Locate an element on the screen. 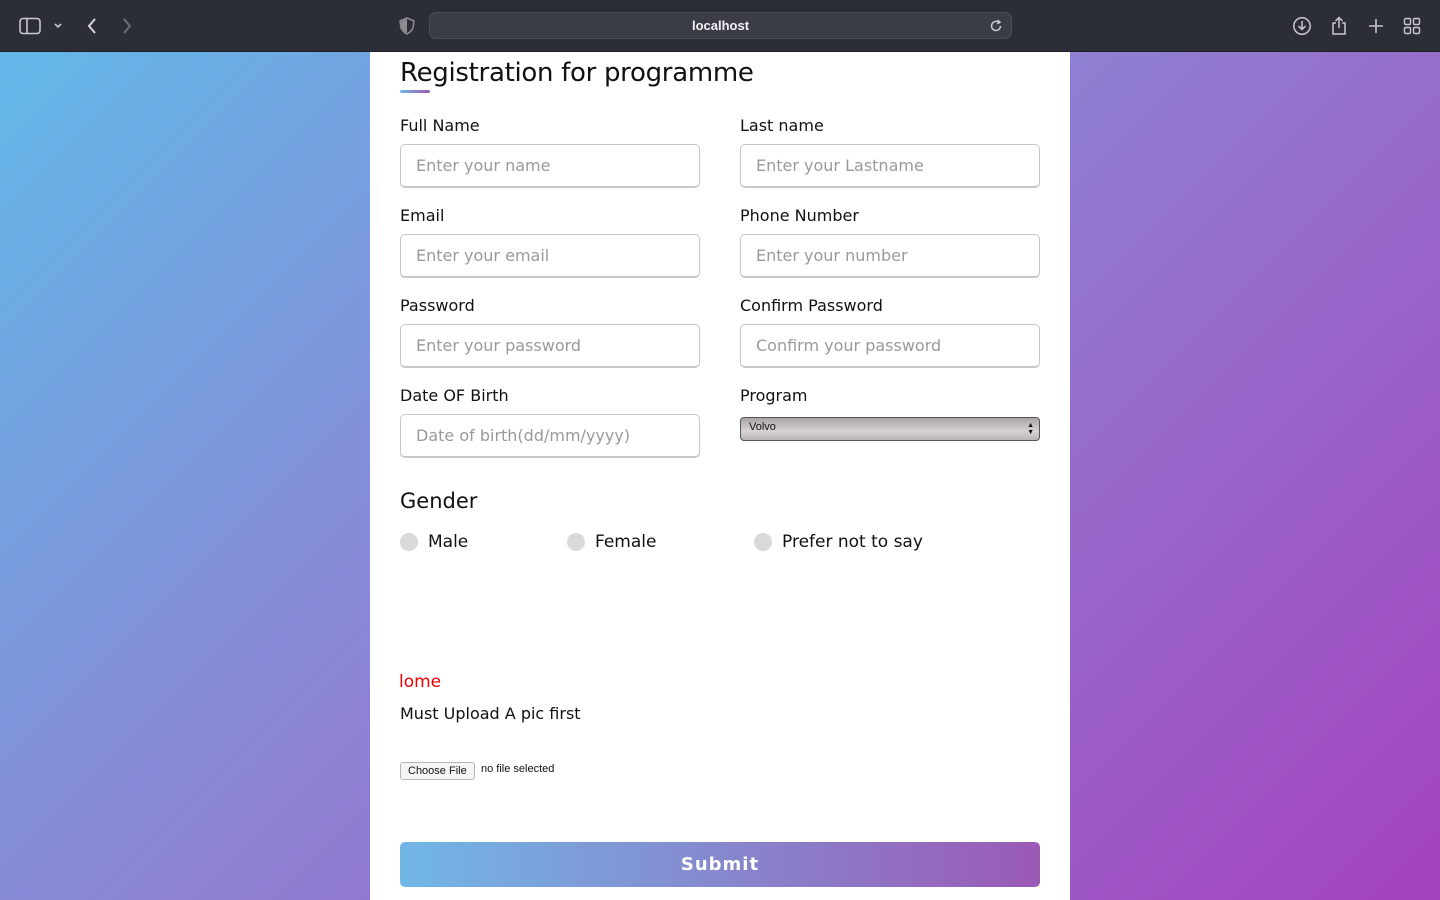 This screenshot has height=900, width=1440. program-label: Program is located at coordinates (774, 395).